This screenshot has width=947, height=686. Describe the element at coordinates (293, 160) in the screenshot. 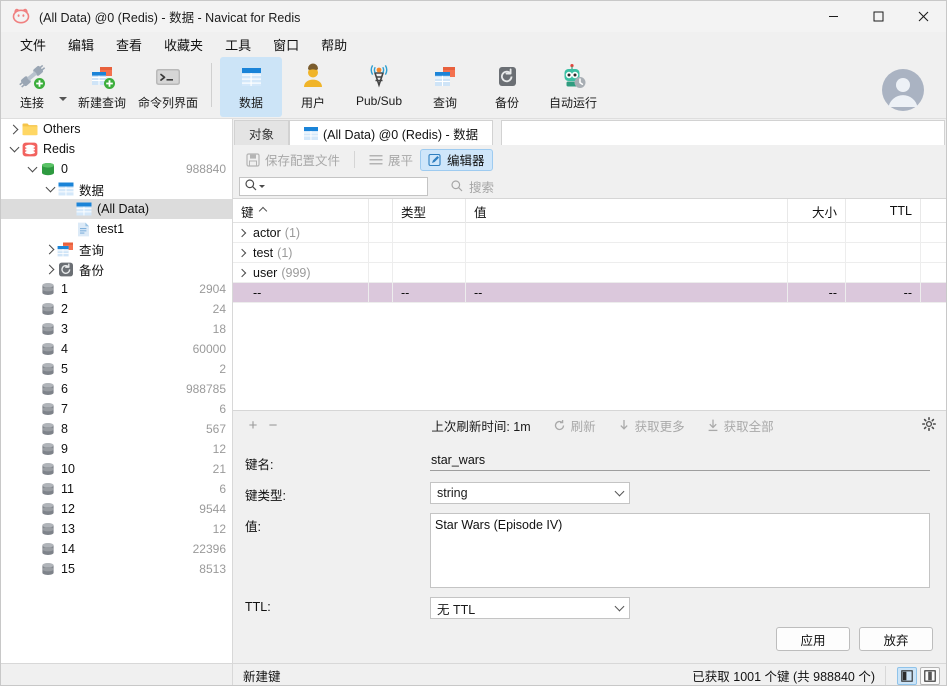

I see `save-profile-button: 保存配置文件` at that location.